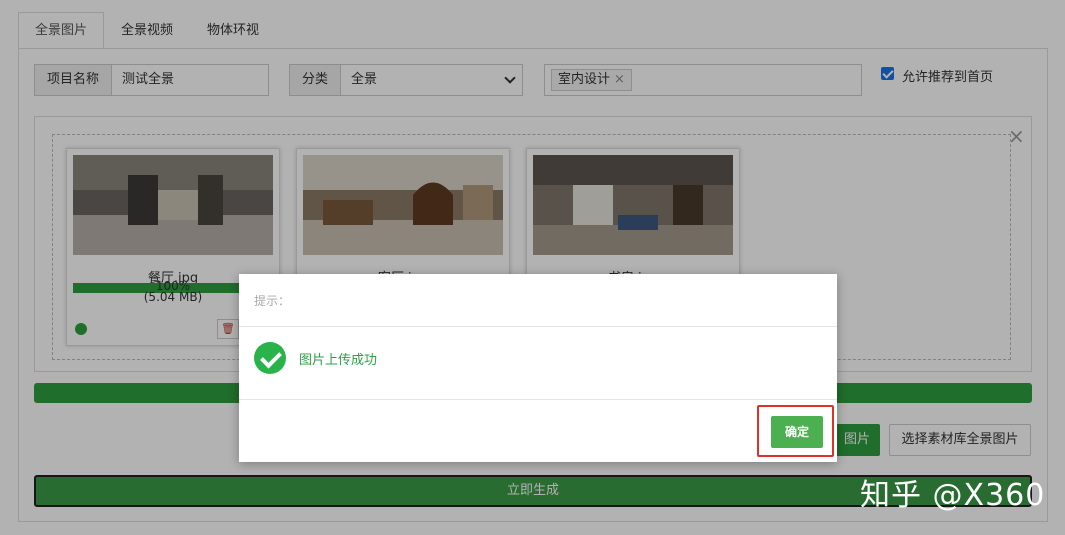  Describe the element at coordinates (270, 358) in the screenshot. I see `check-circle-icon` at that location.